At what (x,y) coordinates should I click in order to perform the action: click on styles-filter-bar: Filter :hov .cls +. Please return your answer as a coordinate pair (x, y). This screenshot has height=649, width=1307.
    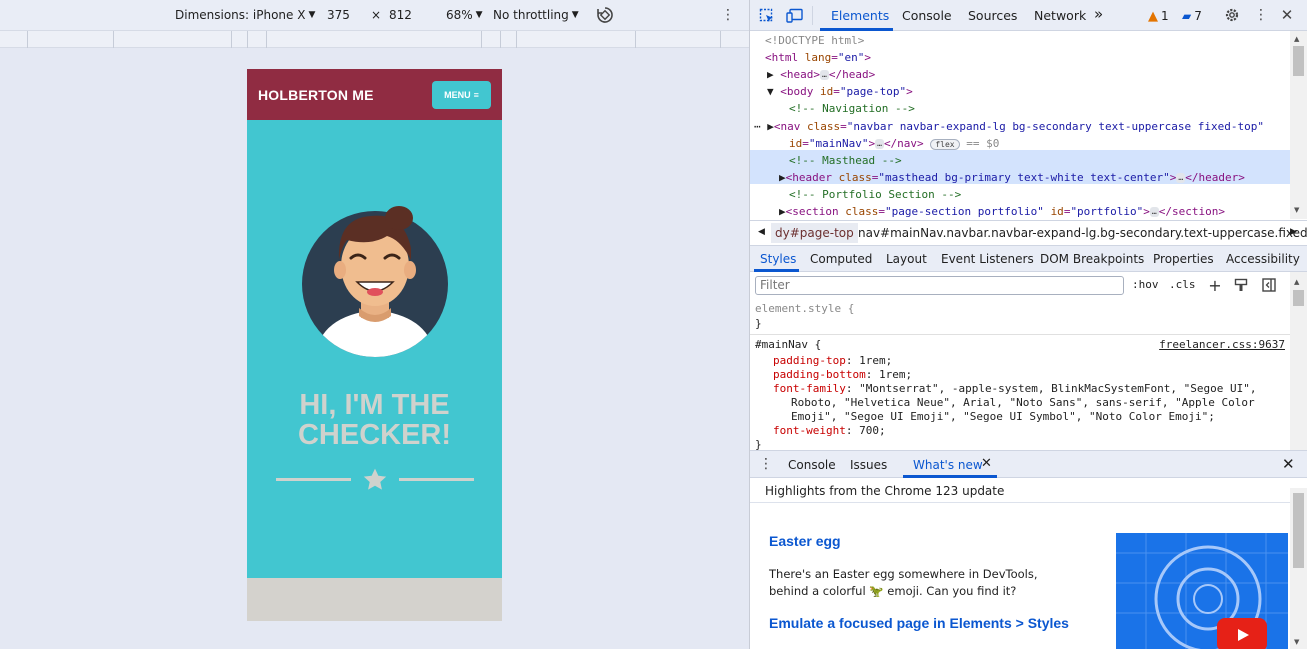
    Looking at the image, I should click on (1028, 286).